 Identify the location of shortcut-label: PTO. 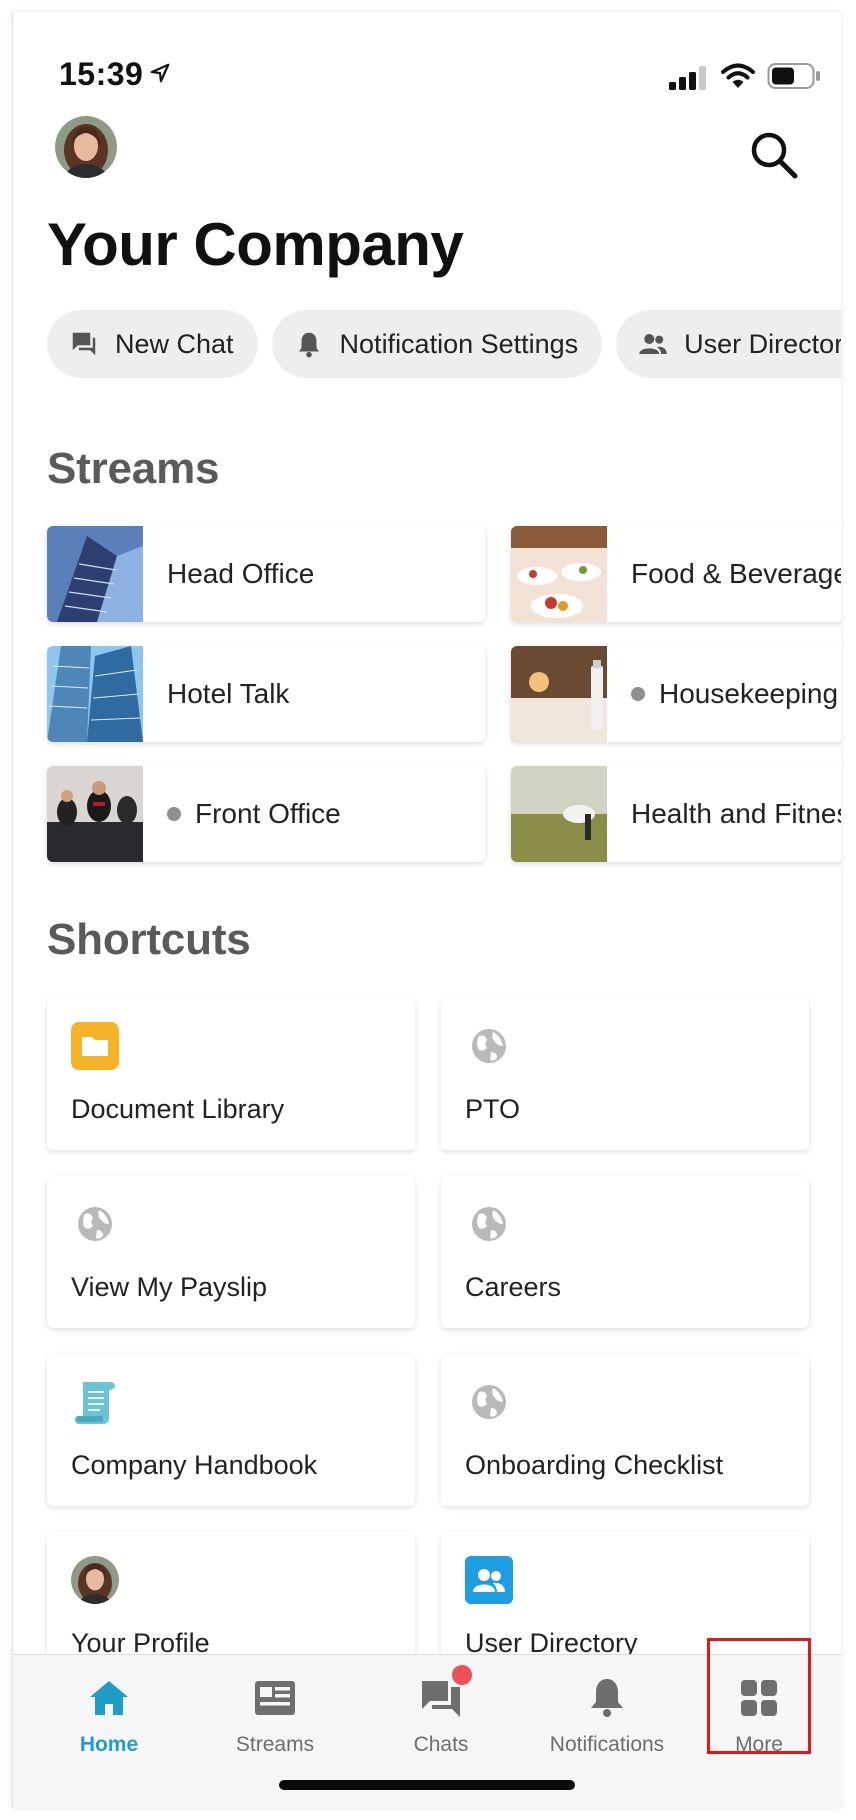
(493, 1109).